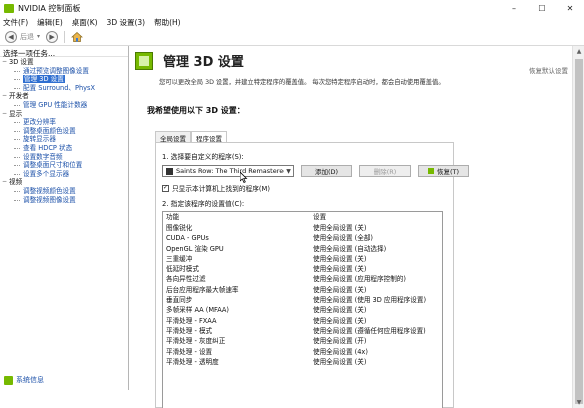  Describe the element at coordinates (385, 171) in the screenshot. I see `remove-button: 删除(R)` at that location.